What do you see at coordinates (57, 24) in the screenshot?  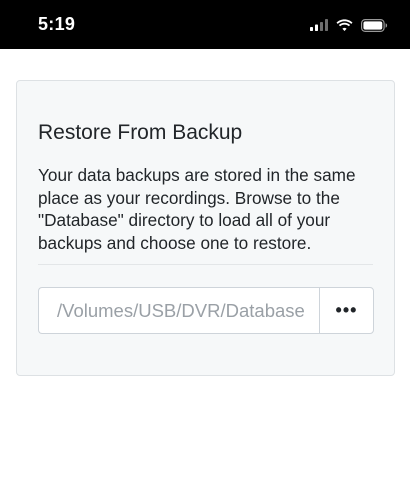 I see `status-time: 5:19` at bounding box center [57, 24].